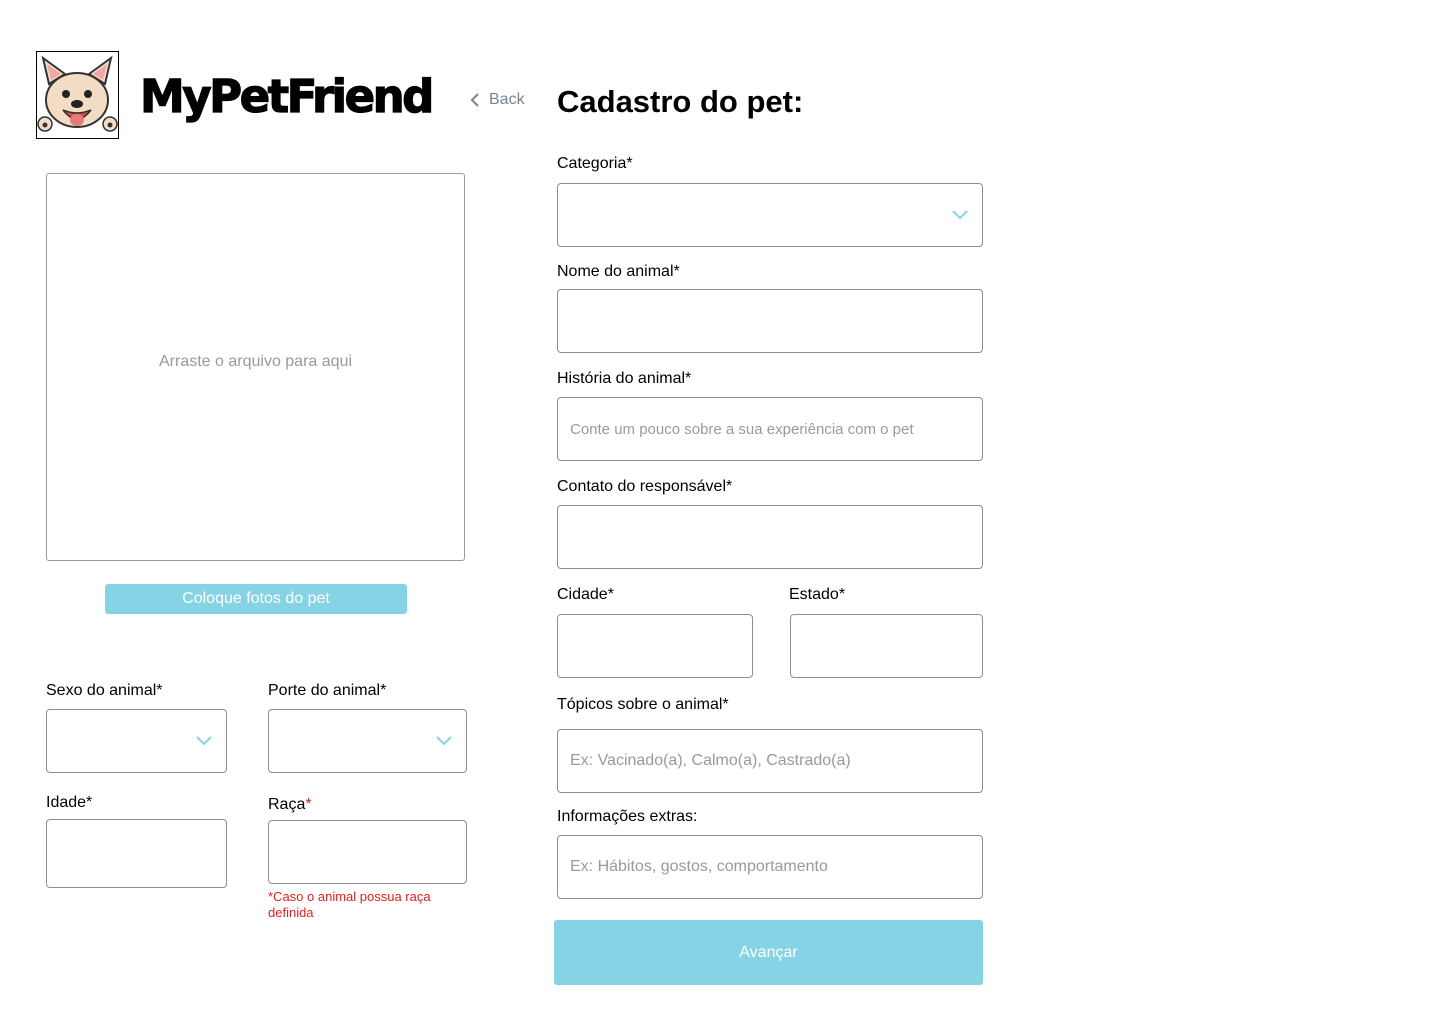 This screenshot has height=1021, width=1437. What do you see at coordinates (770, 537) in the screenshot?
I see `contato-input` at bounding box center [770, 537].